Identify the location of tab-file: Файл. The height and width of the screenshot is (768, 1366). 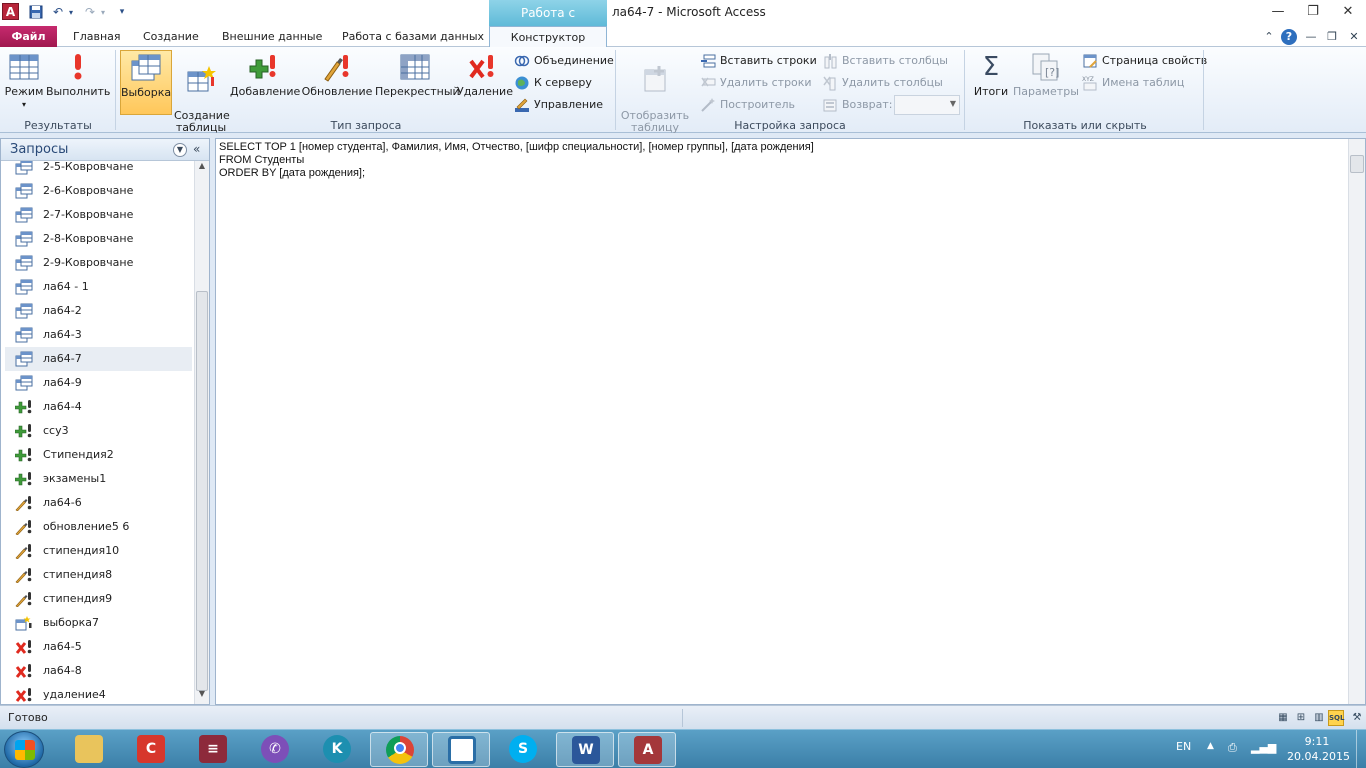
(28, 36).